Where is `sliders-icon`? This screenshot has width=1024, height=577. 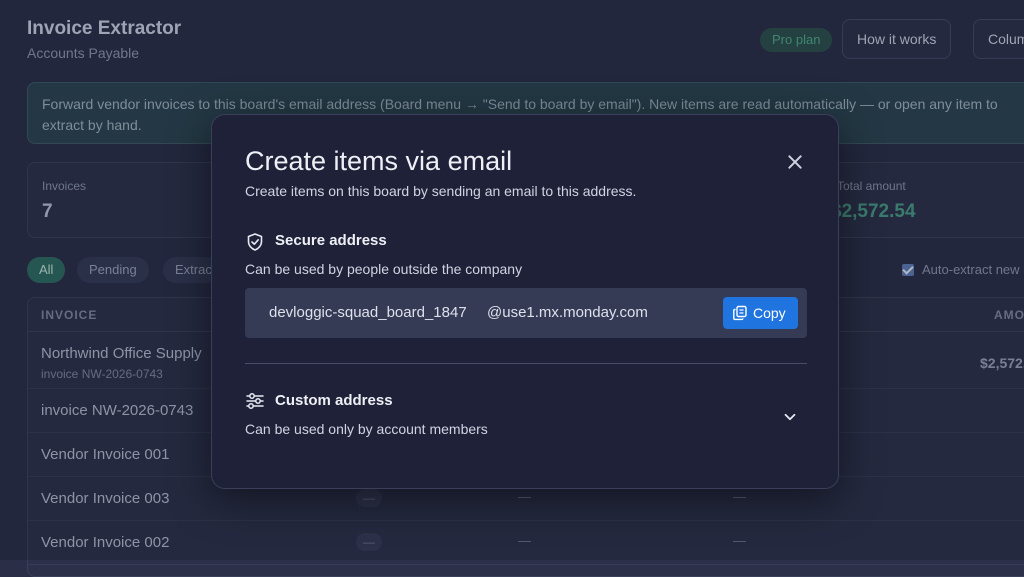
sliders-icon is located at coordinates (255, 401).